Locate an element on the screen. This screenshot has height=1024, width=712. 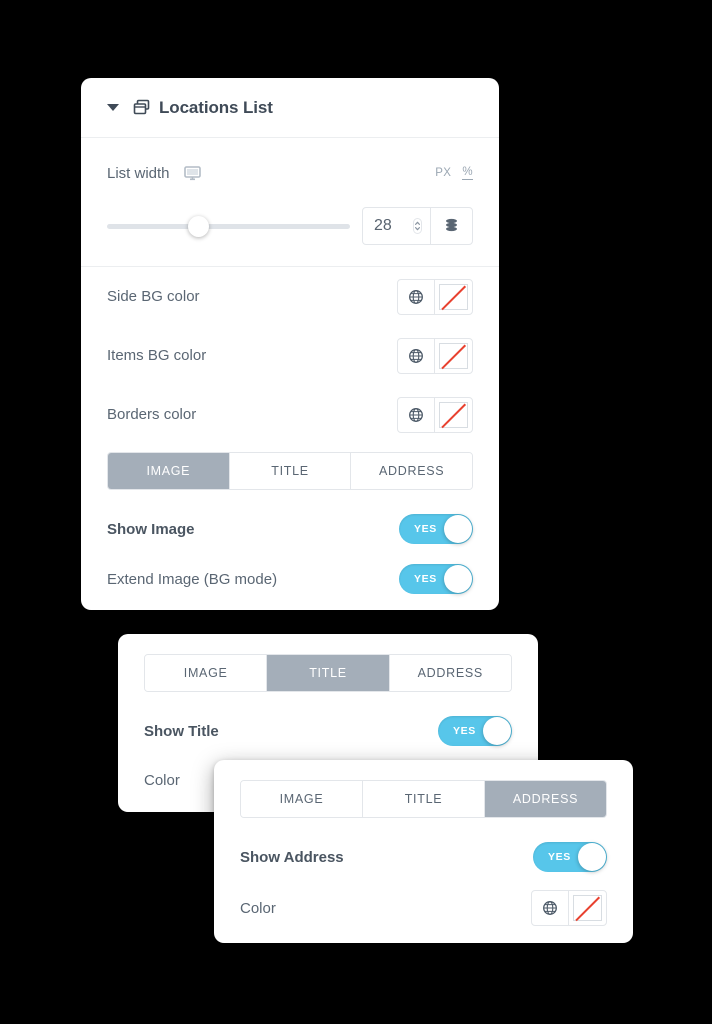
unit-px: PX is located at coordinates (443, 173).